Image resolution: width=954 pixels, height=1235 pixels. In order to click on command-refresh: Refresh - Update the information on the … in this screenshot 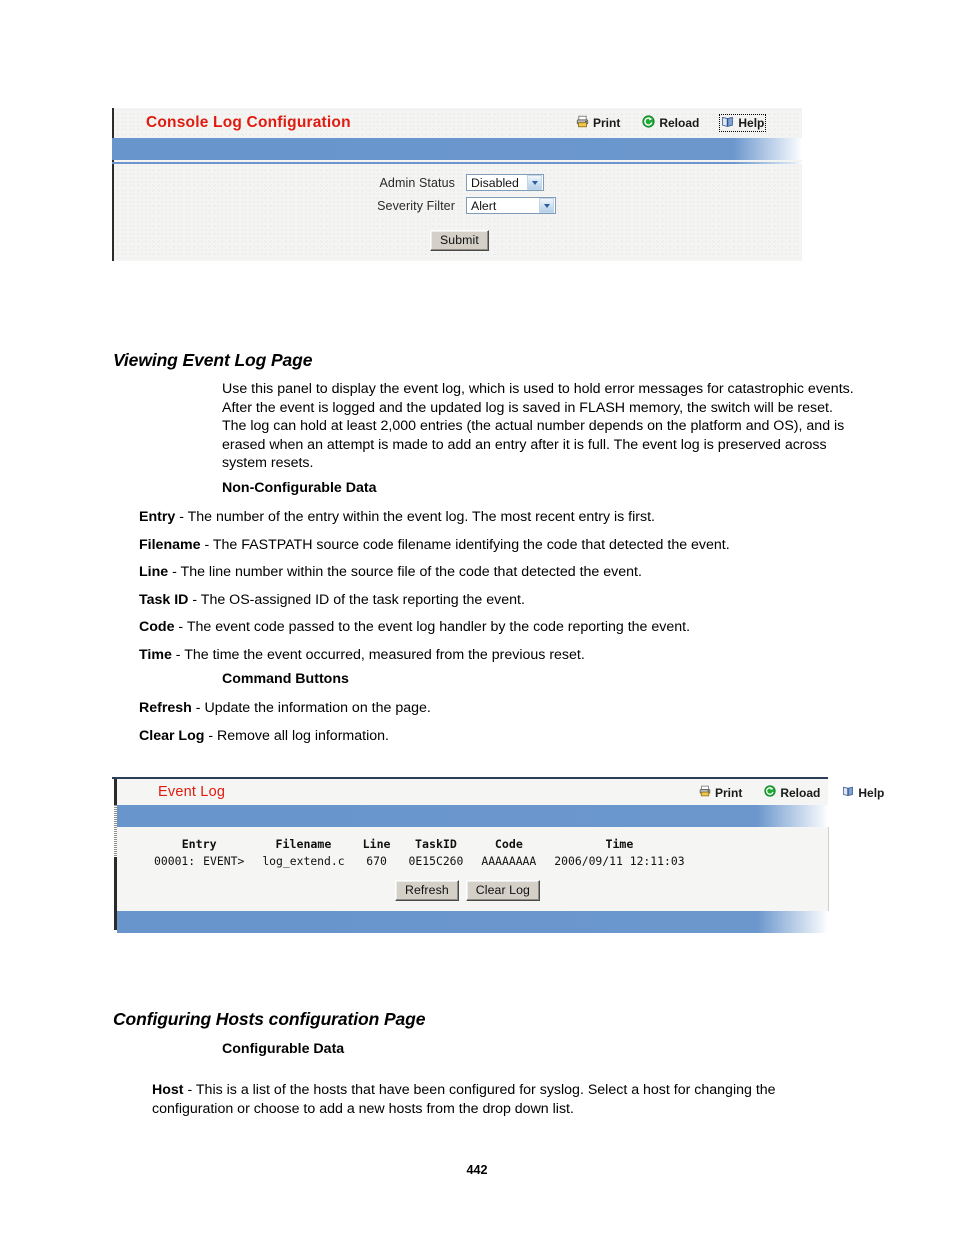, I will do `click(504, 708)`.